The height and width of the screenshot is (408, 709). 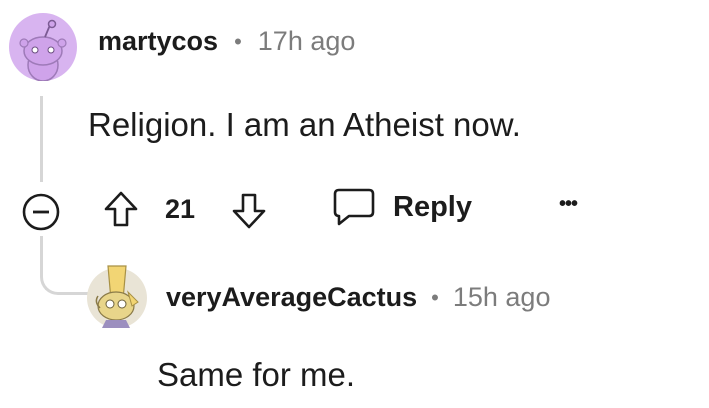 I want to click on snoo-avatar-icon, so click(x=43, y=47).